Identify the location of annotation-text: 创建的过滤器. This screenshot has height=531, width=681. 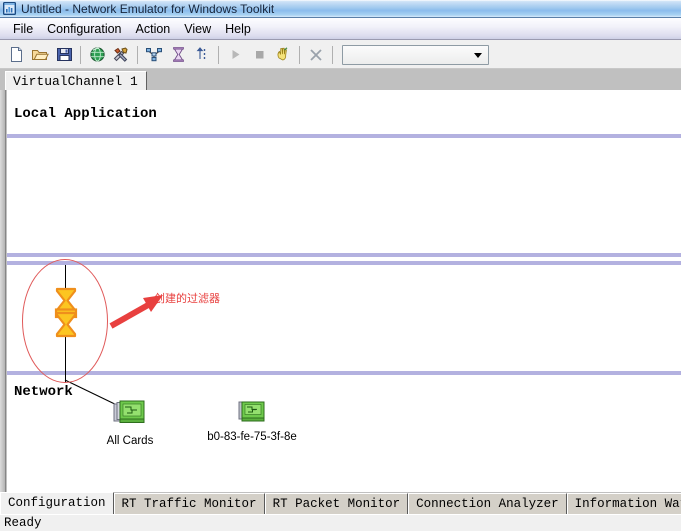
(187, 299).